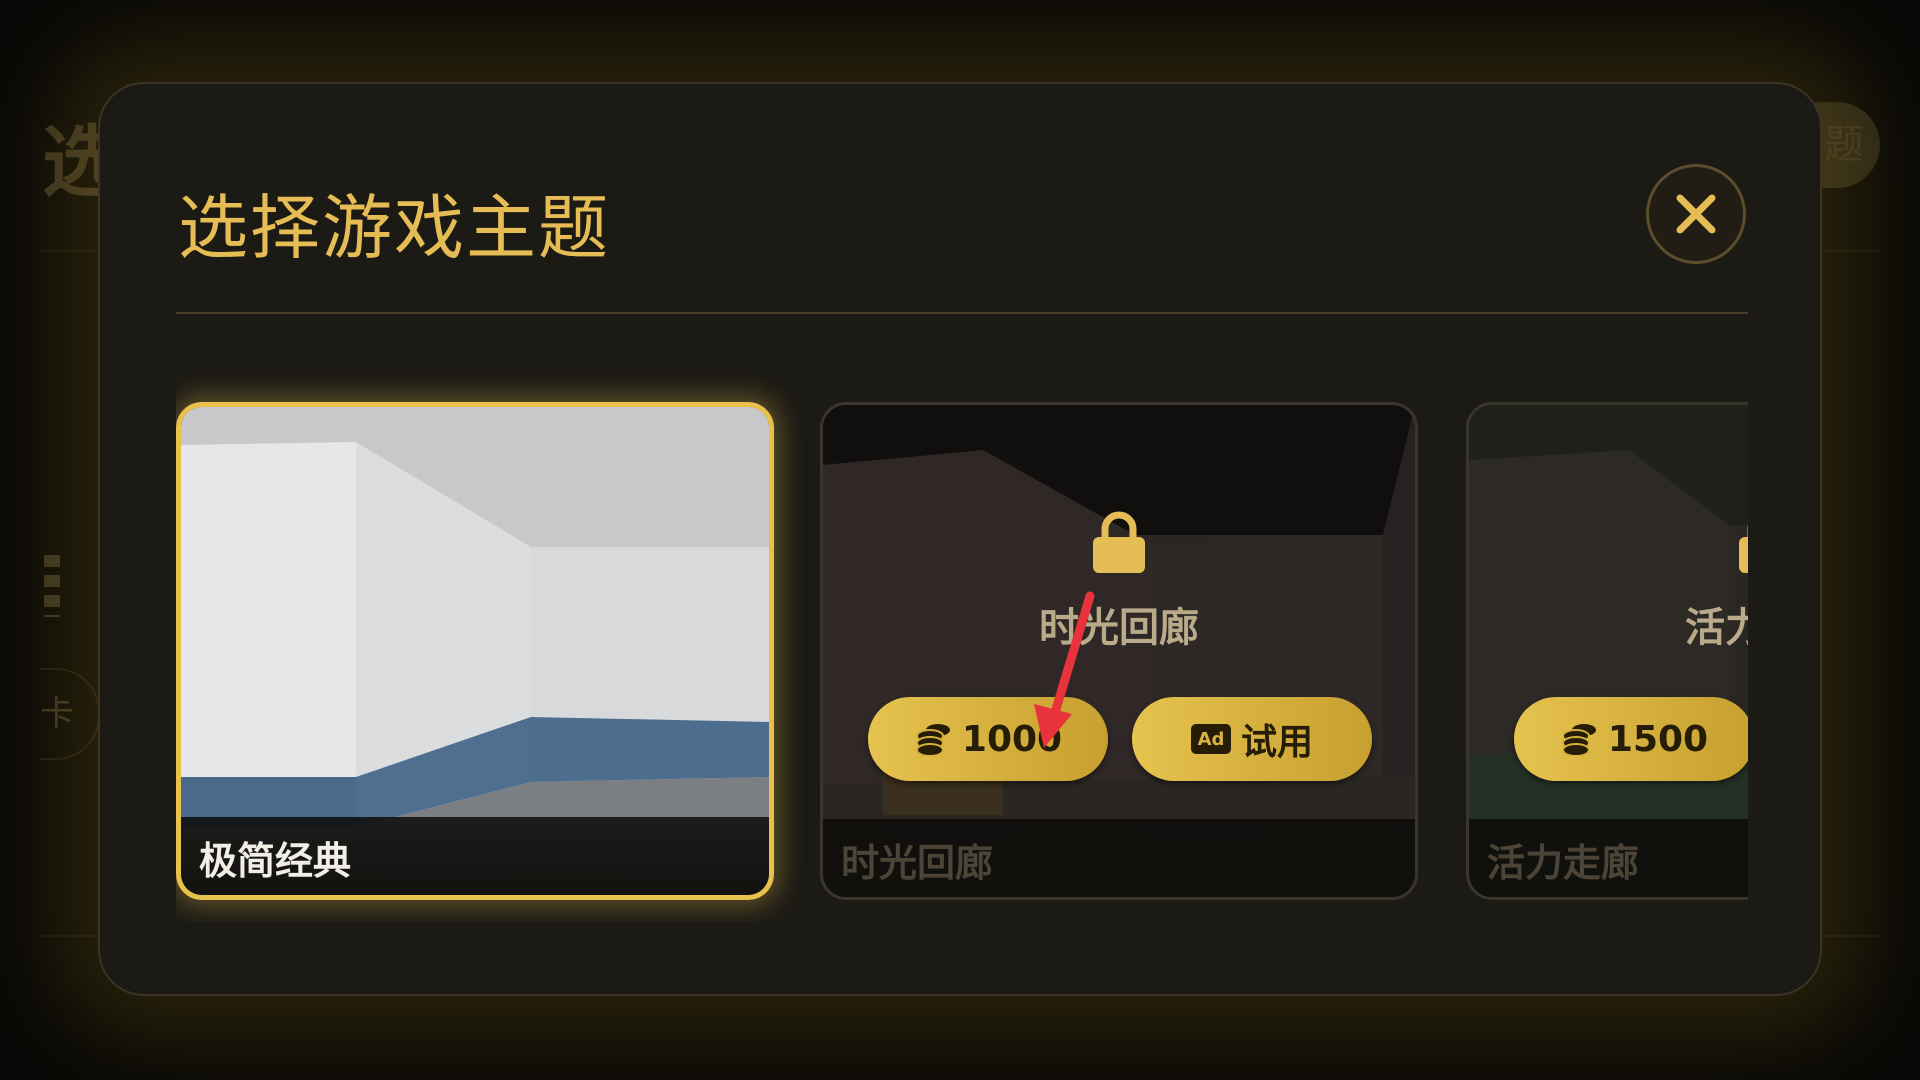 This screenshot has height=1080, width=1920. Describe the element at coordinates (1607, 651) in the screenshot. I see `theme-card-vitality-corridor: 活力走廊 1500 活力走廊` at that location.